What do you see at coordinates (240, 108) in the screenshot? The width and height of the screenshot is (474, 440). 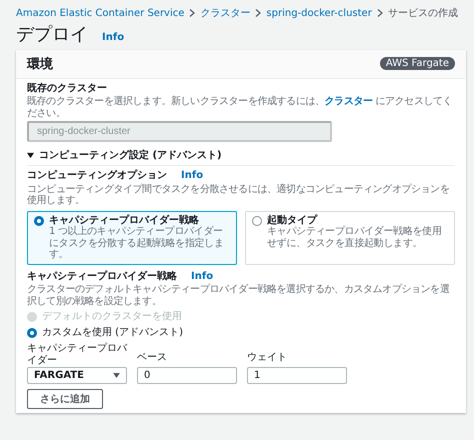 I see `field-description: 既存のクラスターを選択します。新しいクラスターを作成するには、クラスター にアクセスしてください。` at bounding box center [240, 108].